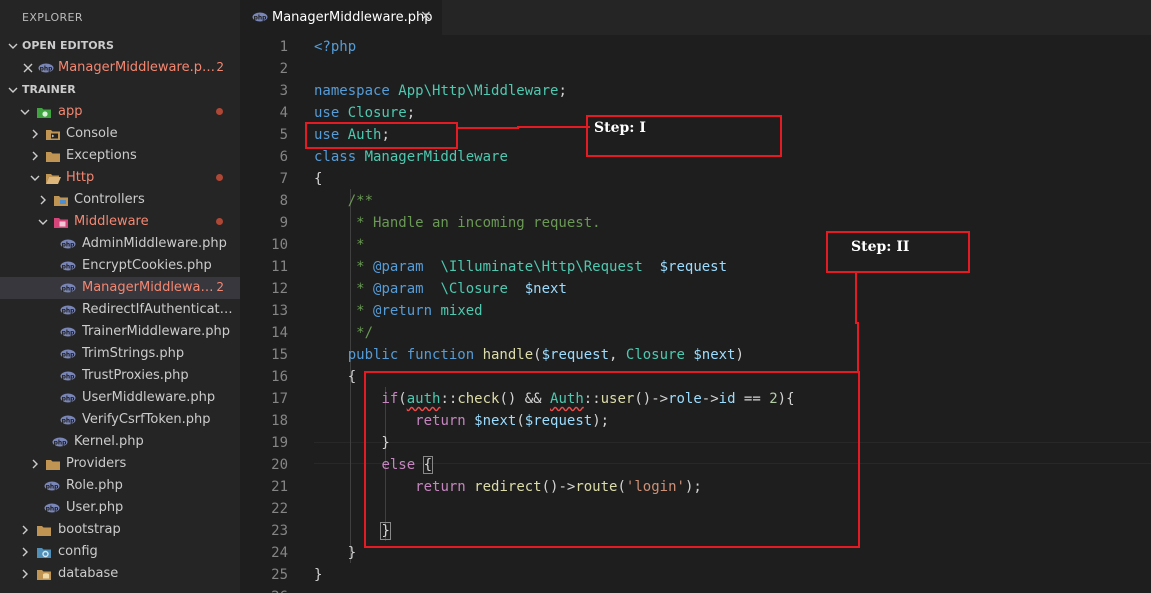  What do you see at coordinates (52, 17) in the screenshot?
I see `explorer-title: EXPLORER` at bounding box center [52, 17].